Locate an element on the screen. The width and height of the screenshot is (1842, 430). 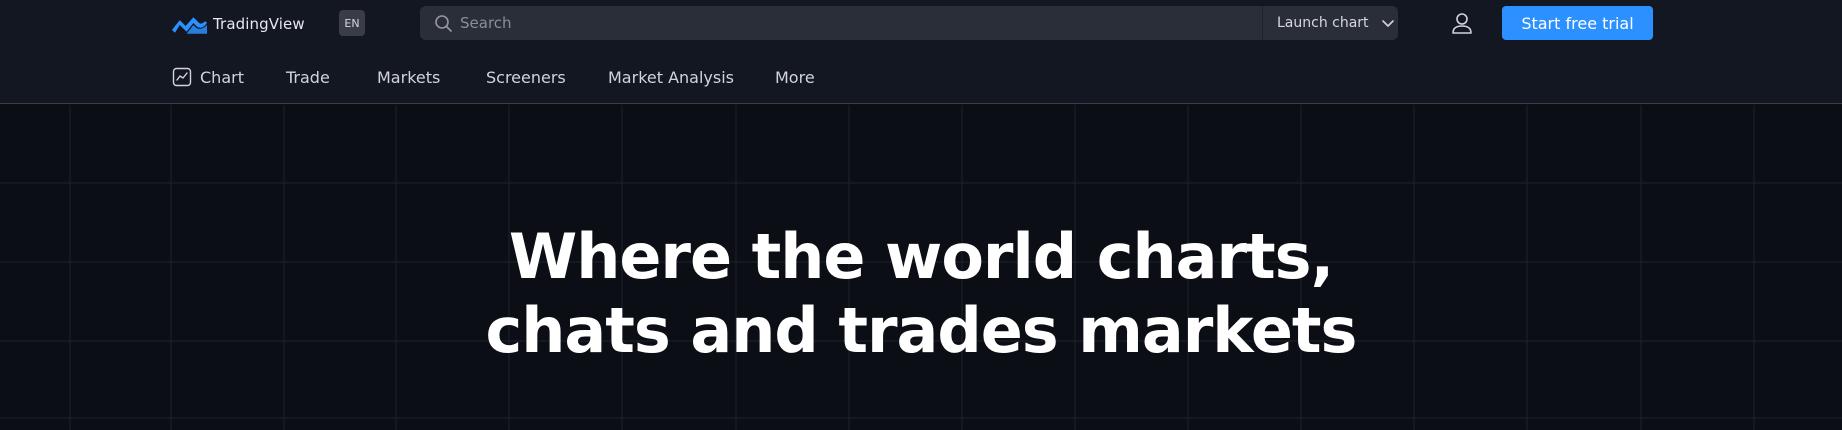
search-bar: Launch chart is located at coordinates (909, 23).